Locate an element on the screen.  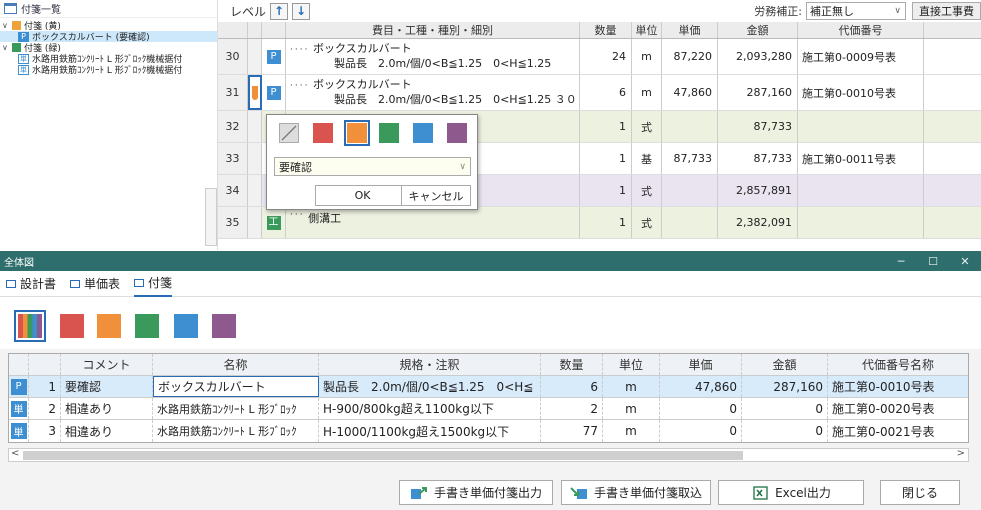
col-header: 規格・注釈 is located at coordinates (430, 364).